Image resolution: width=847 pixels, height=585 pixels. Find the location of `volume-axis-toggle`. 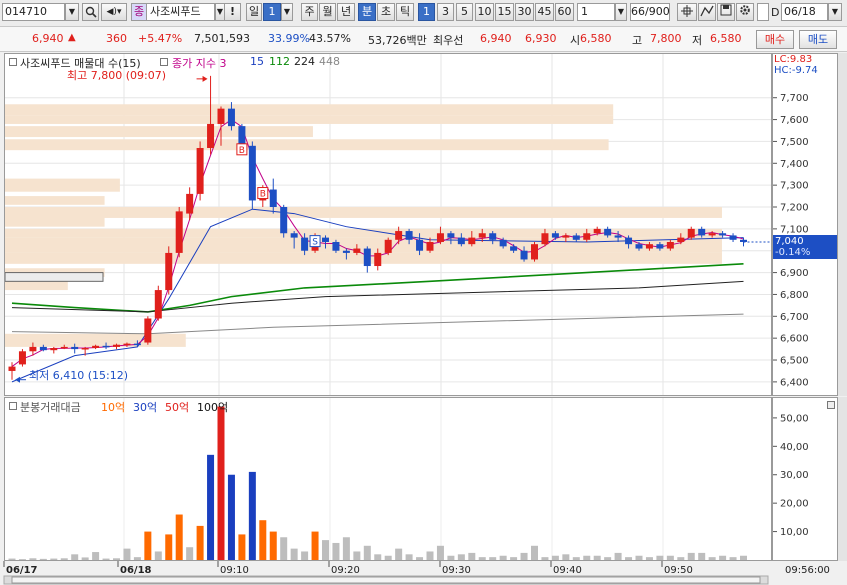

volume-axis-toggle is located at coordinates (831, 405).